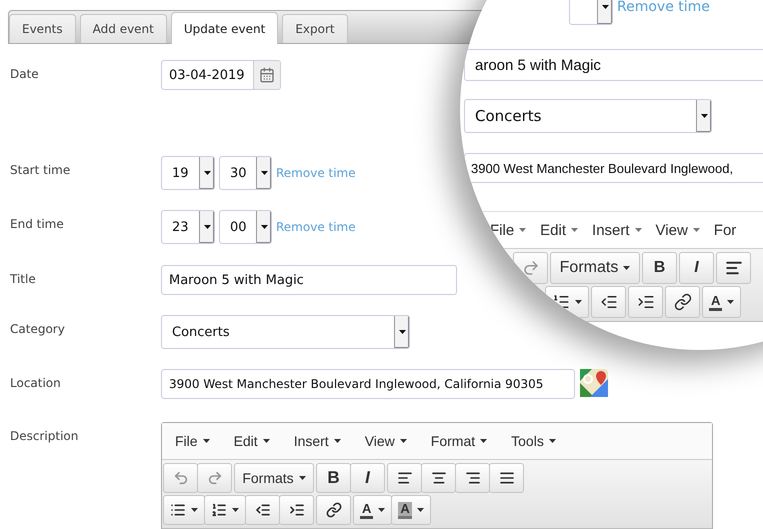 Image resolution: width=763 pixels, height=529 pixels. I want to click on align-center-button, so click(438, 478).